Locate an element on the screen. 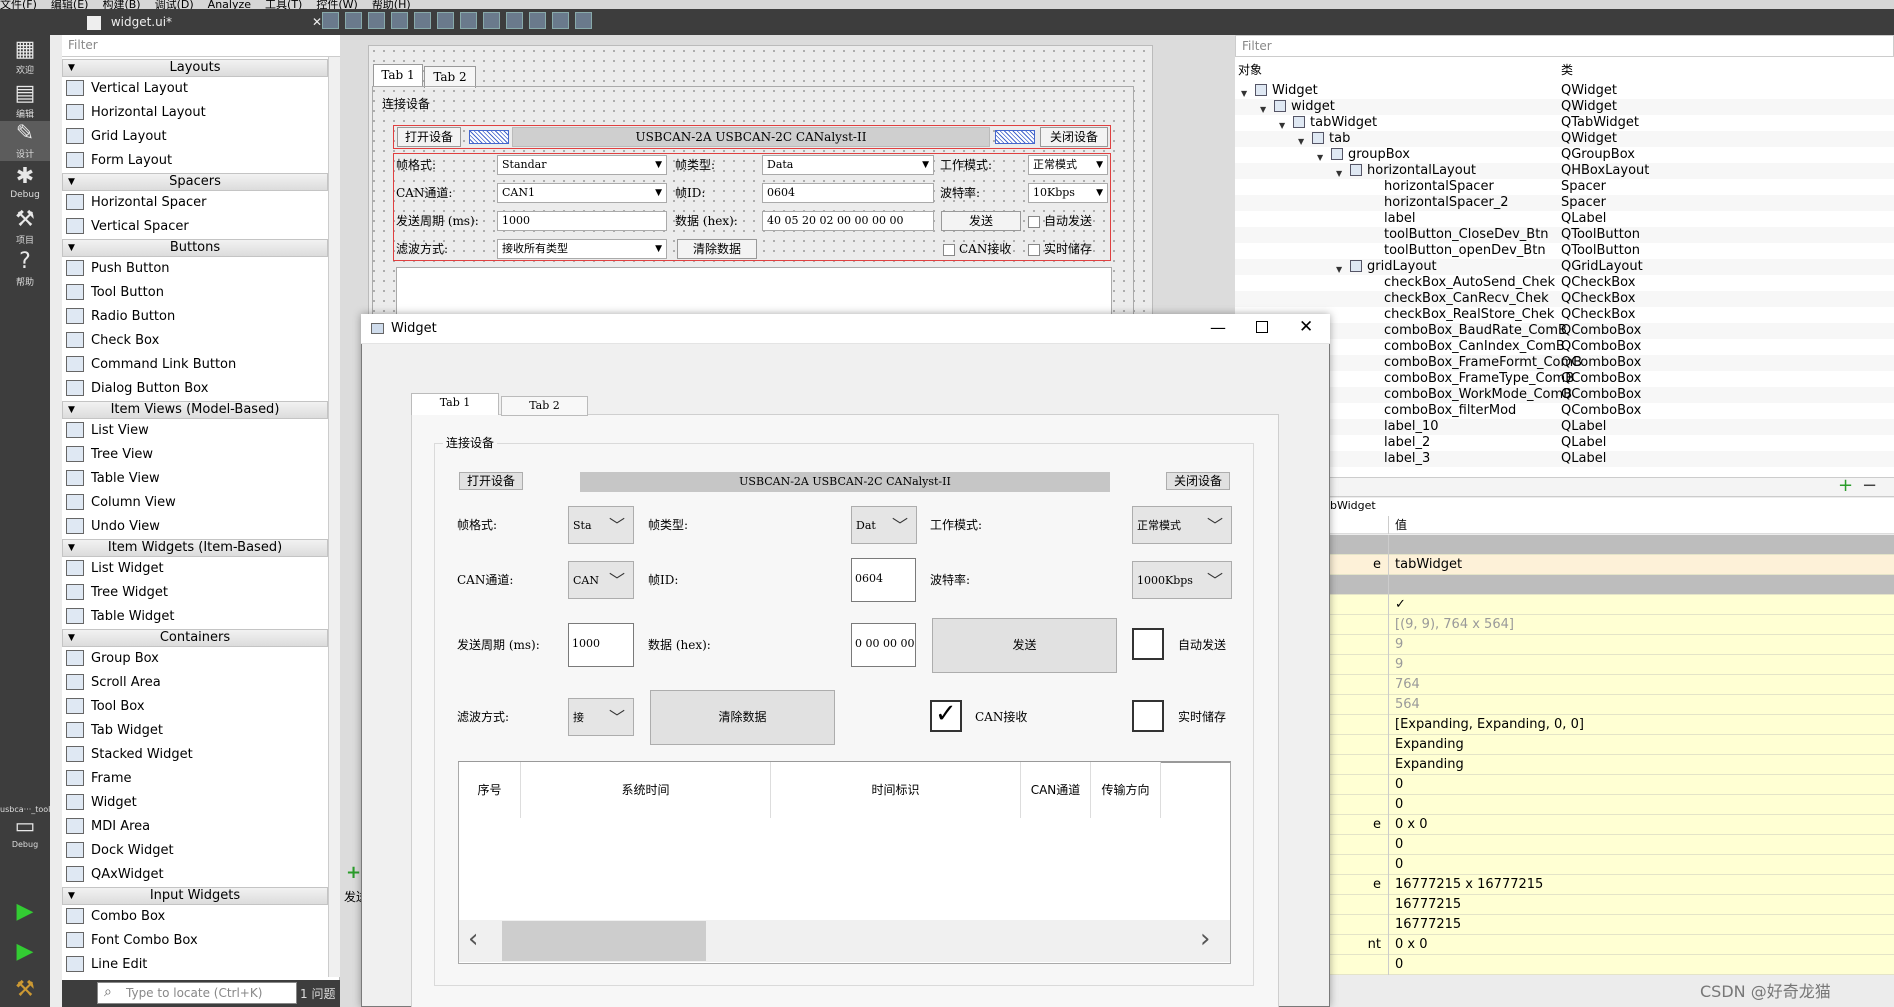 The image size is (1894, 1007). object-row: label QLabel is located at coordinates (1564, 219).